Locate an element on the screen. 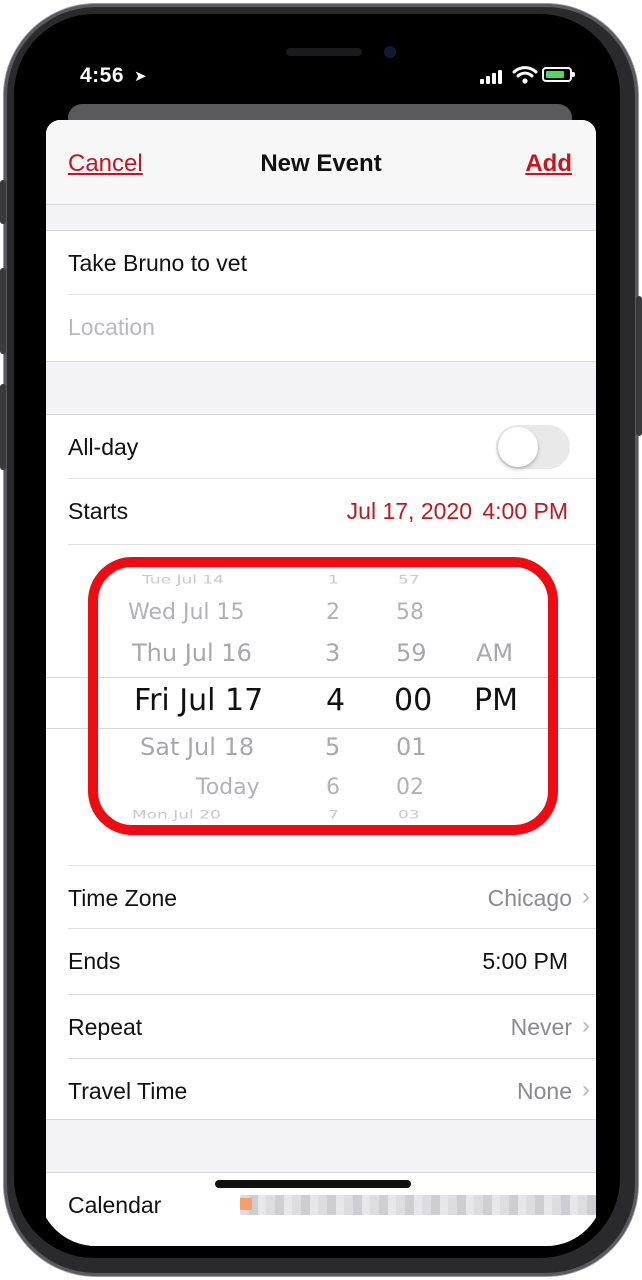 Image resolution: width=642 pixels, height=1280 pixels. time-zone-row: Time Zone Chicago › is located at coordinates (332, 897).